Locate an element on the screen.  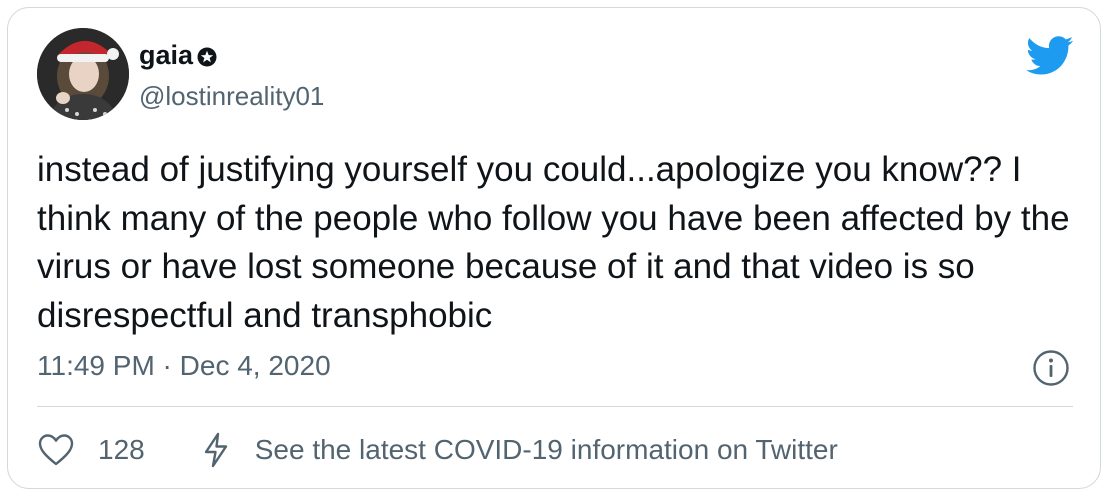
like-button: 128 is located at coordinates (91, 450).